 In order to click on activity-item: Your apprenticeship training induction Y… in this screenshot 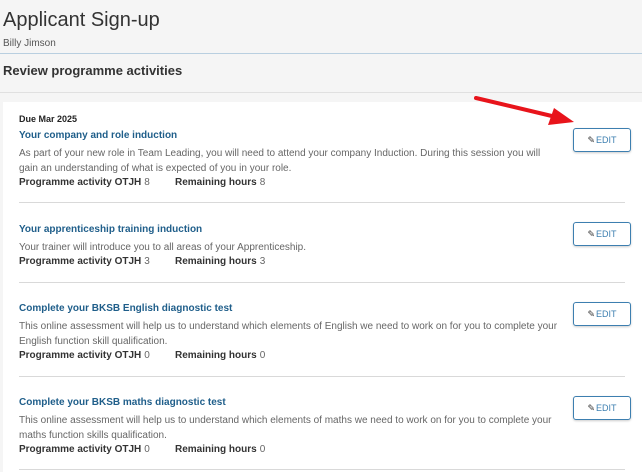, I will do `click(314, 245)`.